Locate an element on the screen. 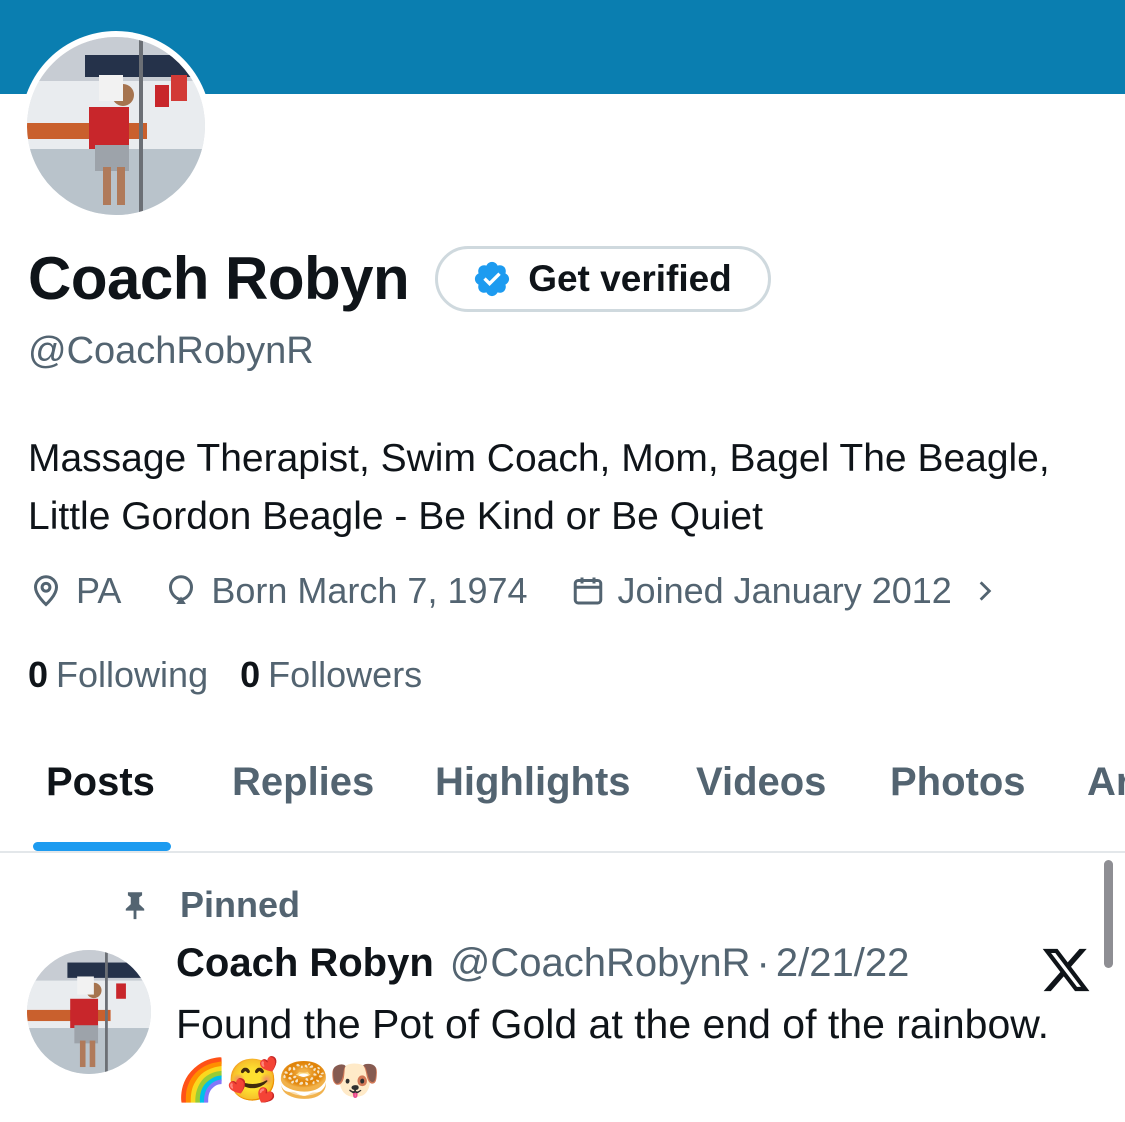  name-row: Coach Robyn Get verified is located at coordinates (399, 278).